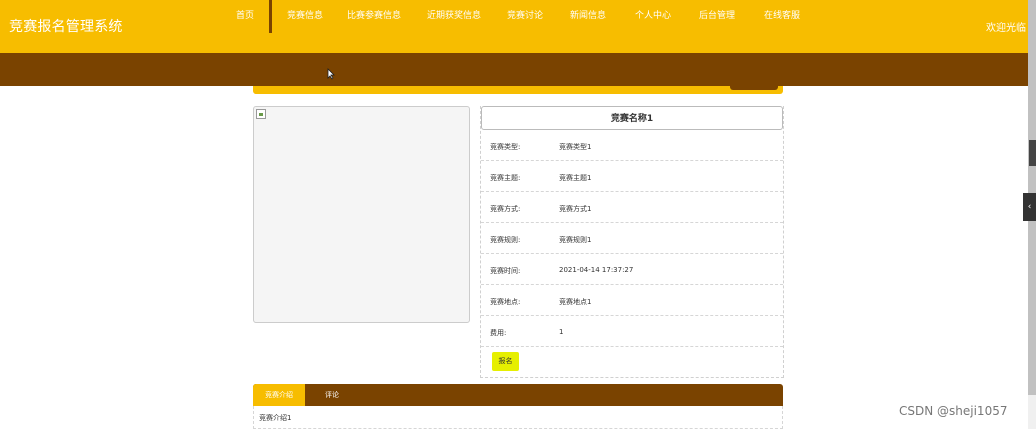 The width and height of the screenshot is (1036, 429). What do you see at coordinates (632, 331) in the screenshot?
I see `detail-row-fee: 费用: 1` at bounding box center [632, 331].